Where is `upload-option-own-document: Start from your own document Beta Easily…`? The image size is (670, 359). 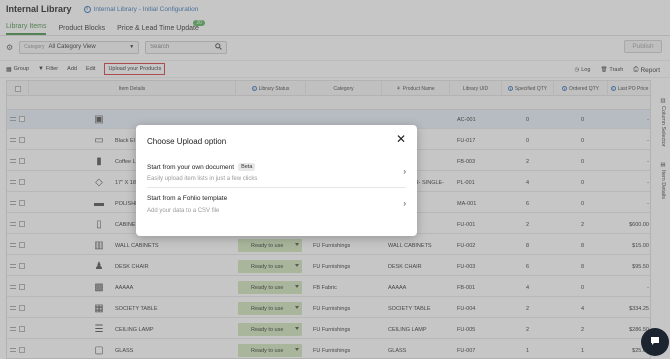 upload-option-own-document: Start from your own document Beta Easily… is located at coordinates (276, 174).